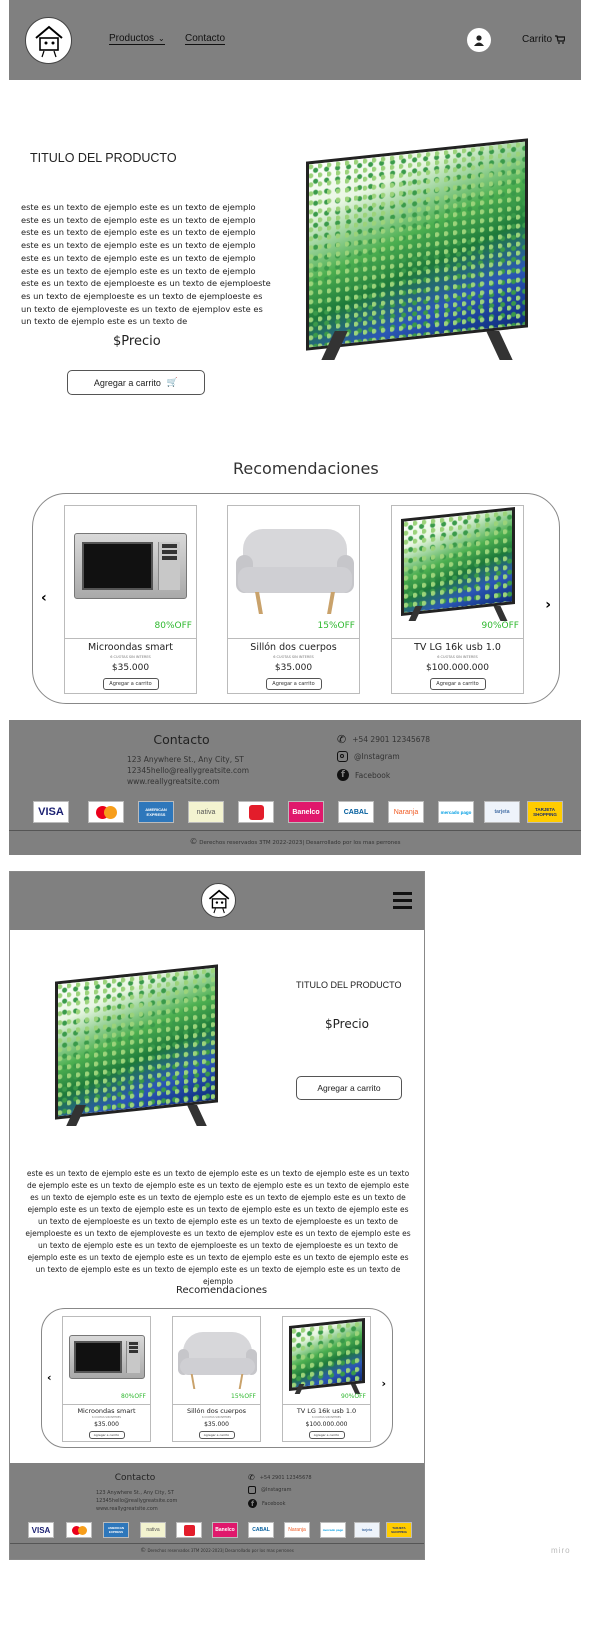 This screenshot has height=1639, width=609. Describe the element at coordinates (161, 38) in the screenshot. I see `chevron-down-icon: ⌄` at that location.